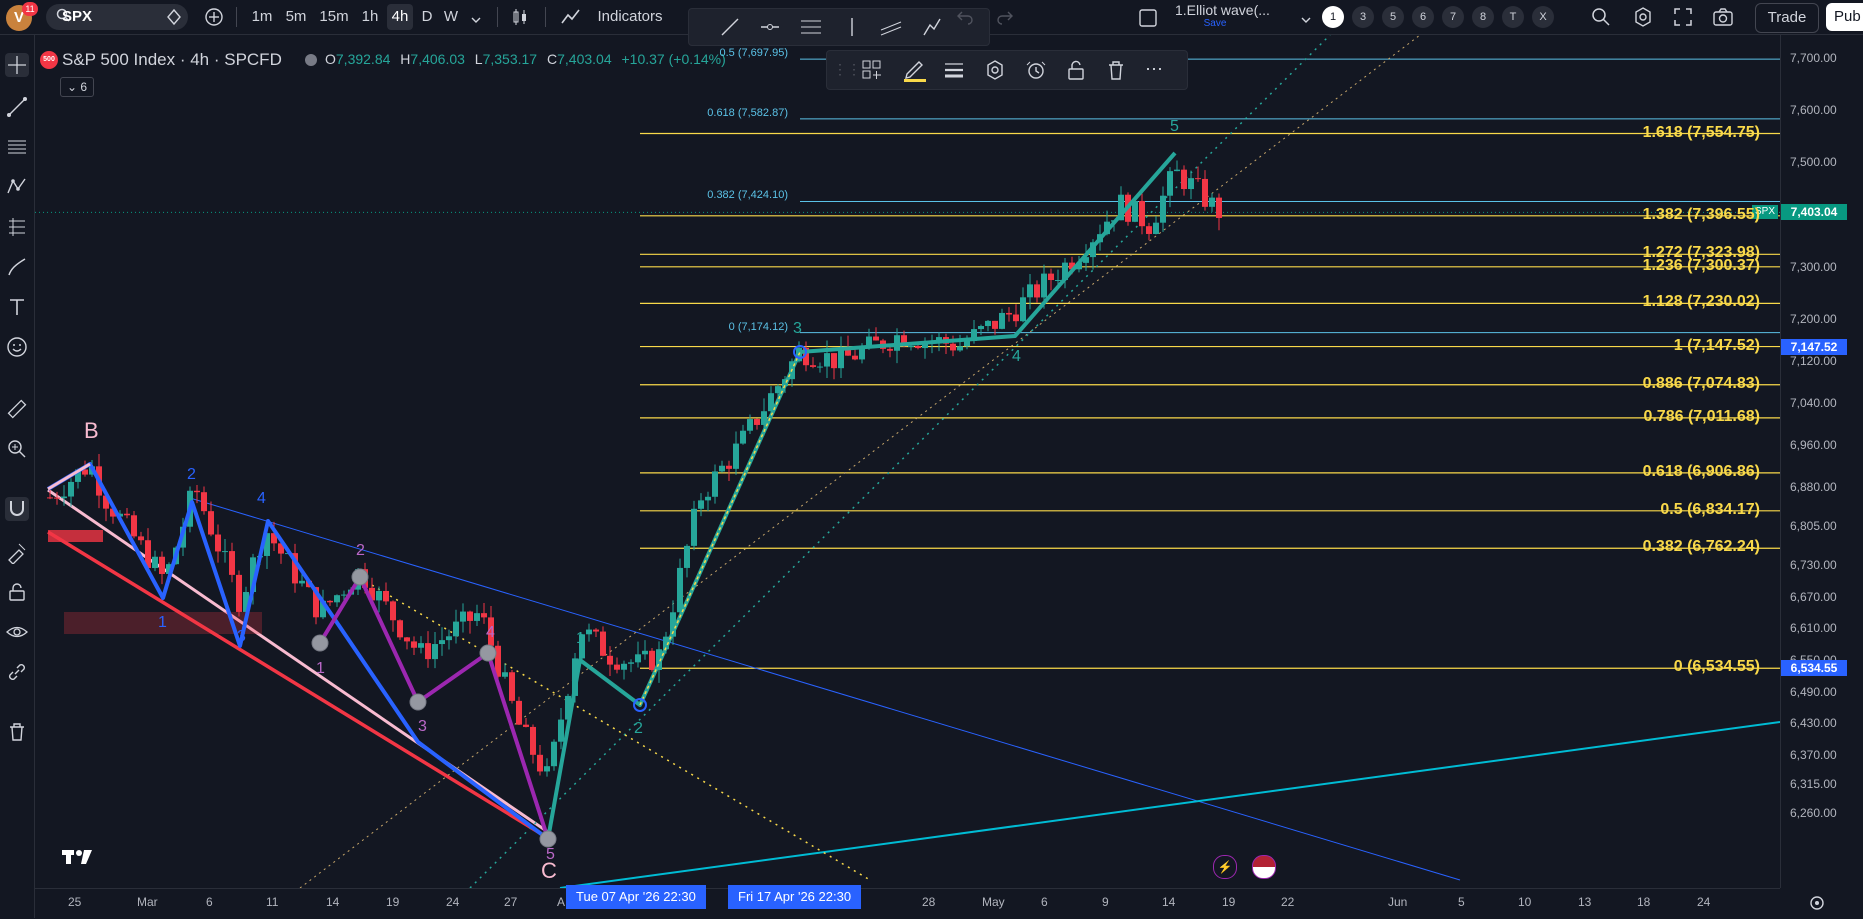 The height and width of the screenshot is (919, 1863). What do you see at coordinates (1215, 23) in the screenshot?
I see `layout-save-status: Save` at bounding box center [1215, 23].